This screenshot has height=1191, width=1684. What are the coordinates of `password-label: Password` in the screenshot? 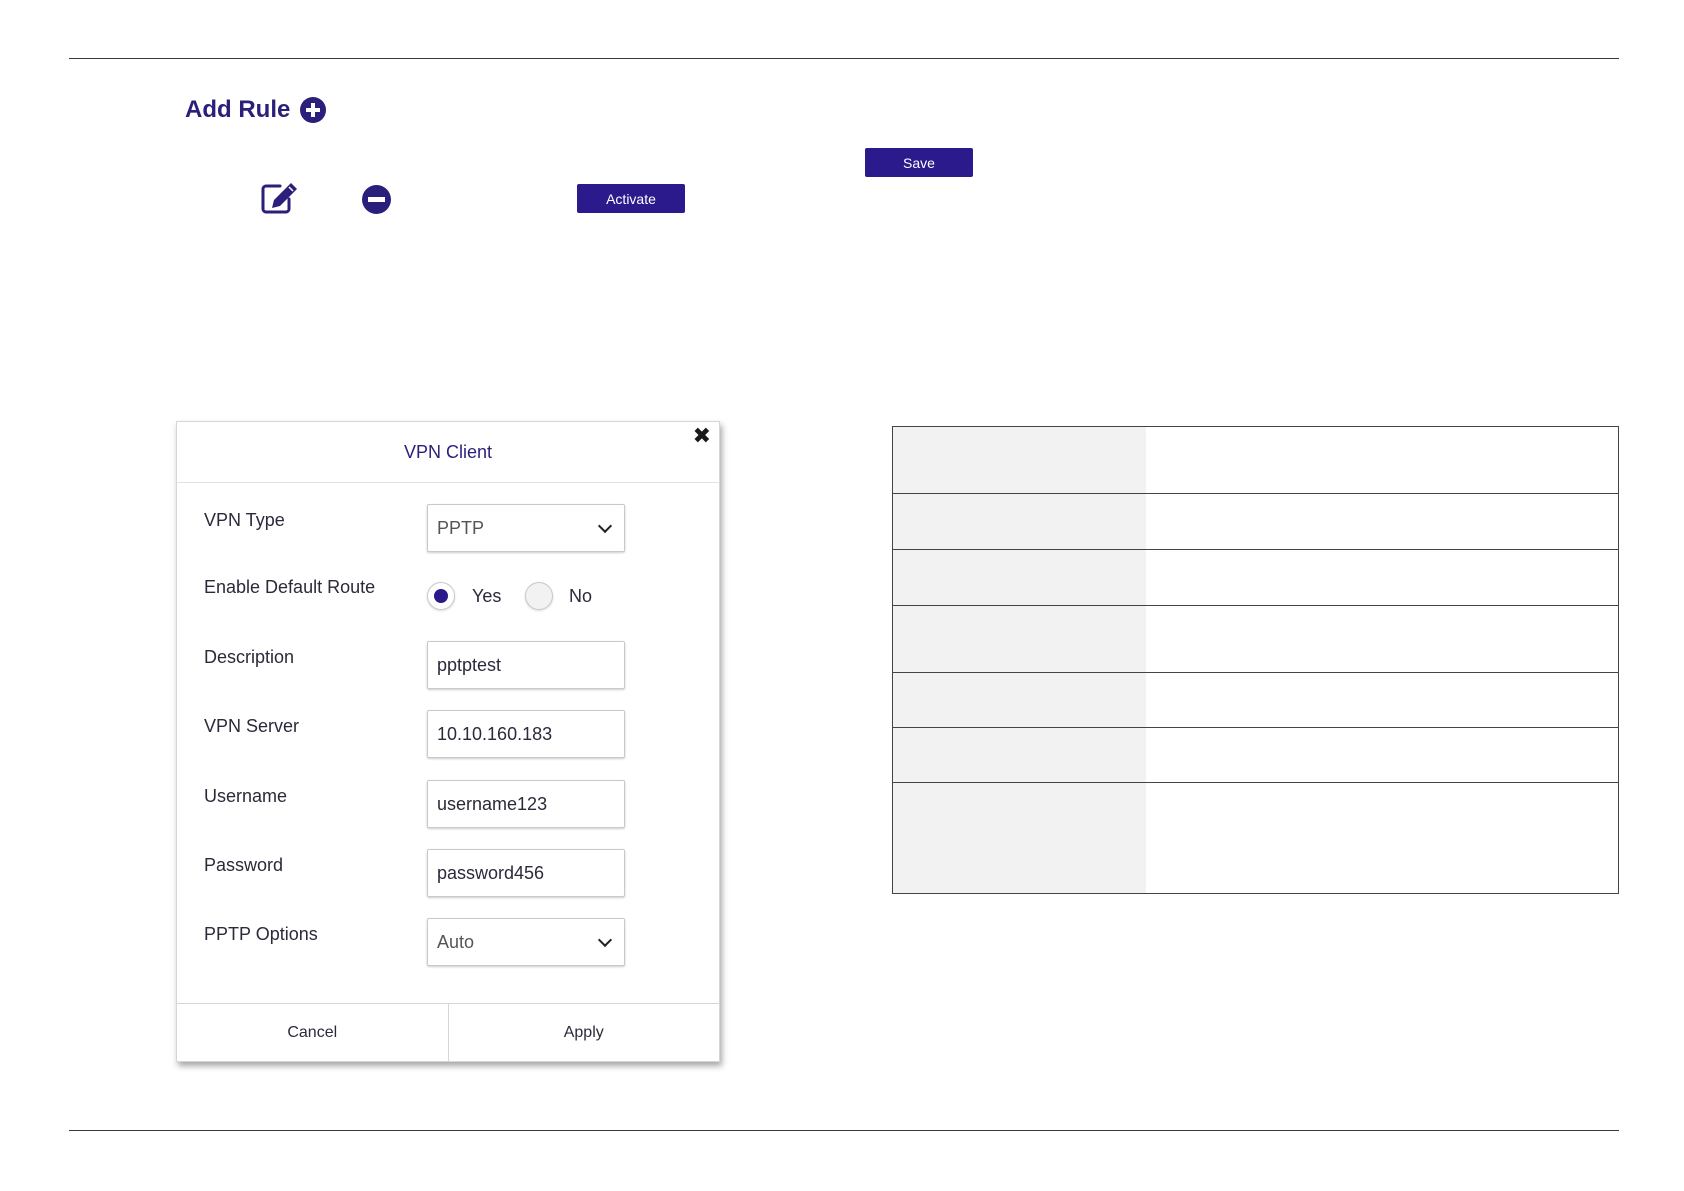 It's located at (244, 865).